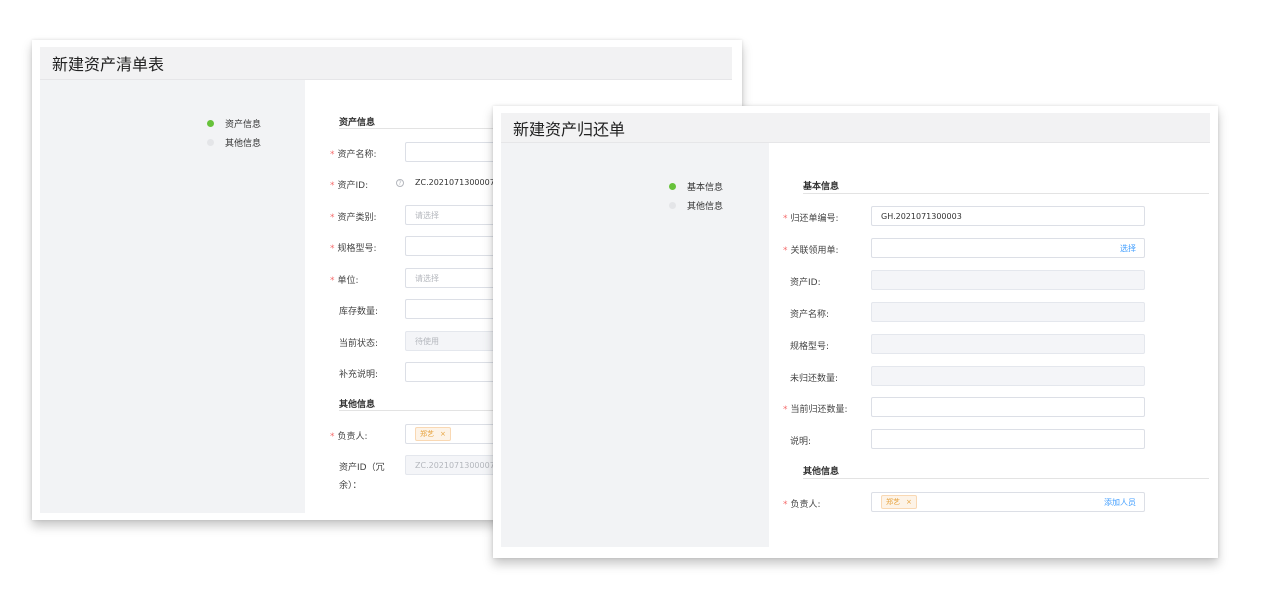  What do you see at coordinates (1008, 439) in the screenshot?
I see `note-input` at bounding box center [1008, 439].